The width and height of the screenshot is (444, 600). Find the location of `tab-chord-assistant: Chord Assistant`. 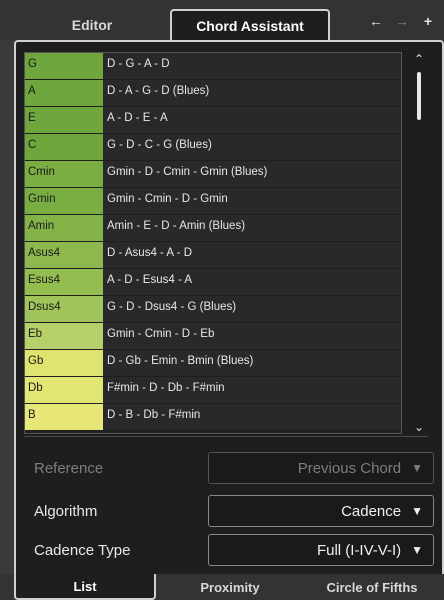

tab-chord-assistant: Chord Assistant is located at coordinates (250, 25).